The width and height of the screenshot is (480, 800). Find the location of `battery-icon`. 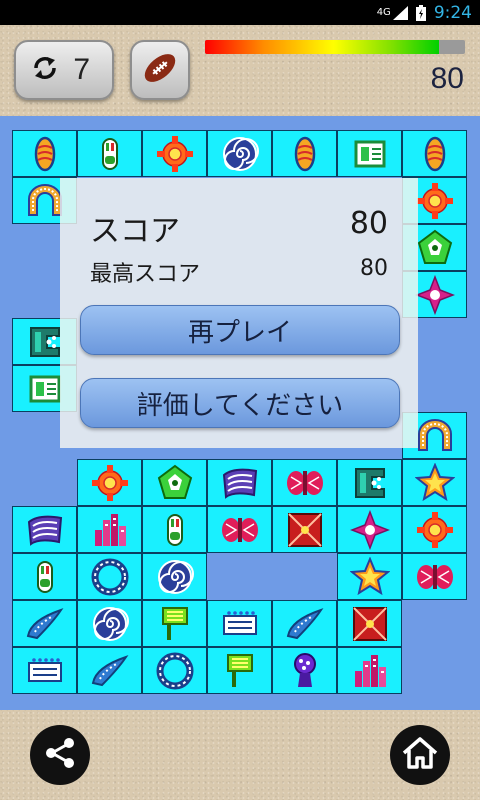

battery-icon is located at coordinates (420, 12).